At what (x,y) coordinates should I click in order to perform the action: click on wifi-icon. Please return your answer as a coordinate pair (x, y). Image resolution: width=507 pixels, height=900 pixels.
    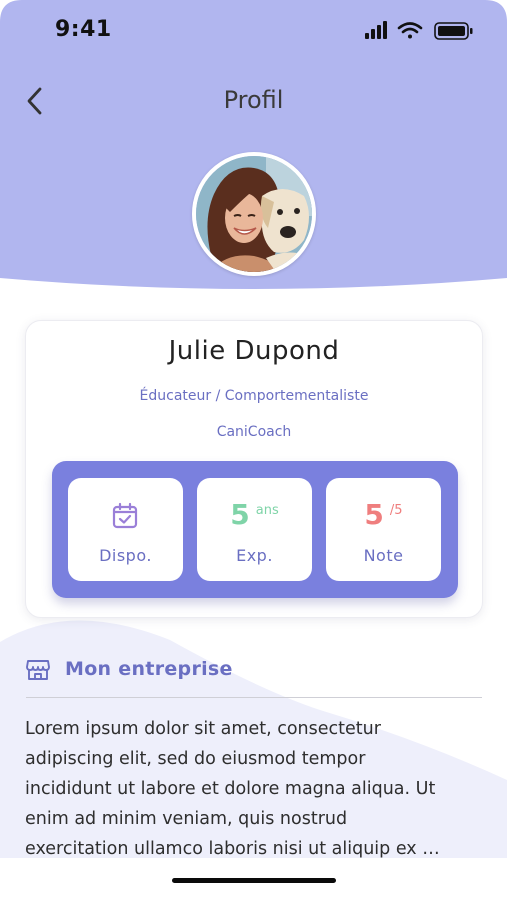
    Looking at the image, I should click on (410, 30).